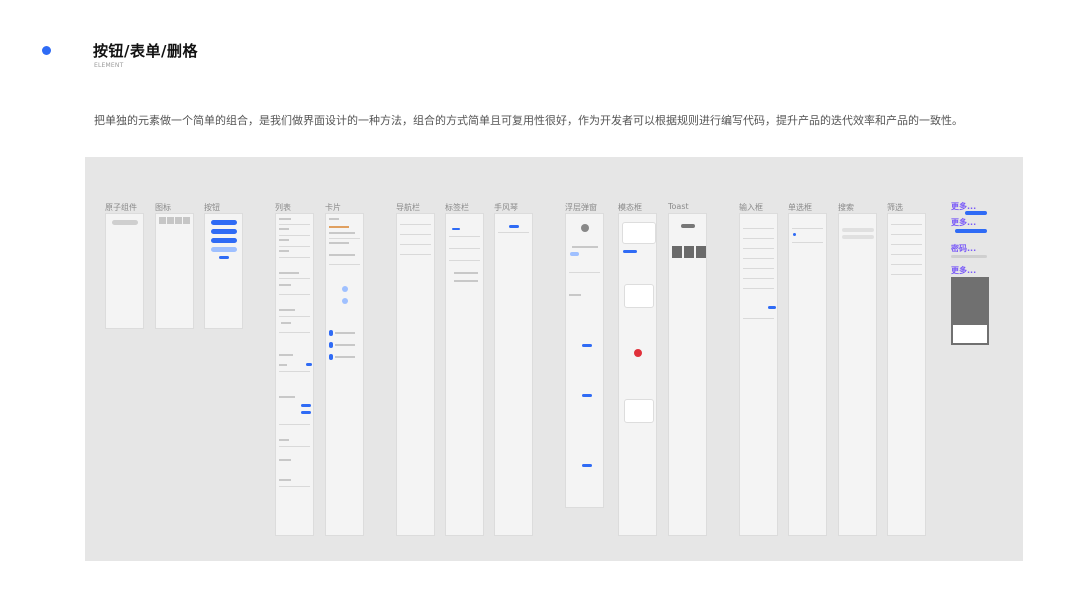  Describe the element at coordinates (807, 374) in the screenshot. I see `radio-panel` at that location.